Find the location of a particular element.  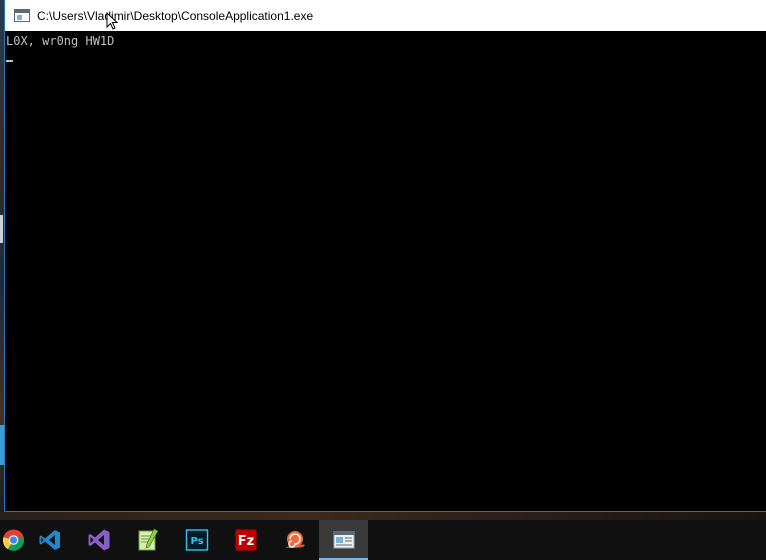

photoshop-icon: Ps is located at coordinates (196, 540).